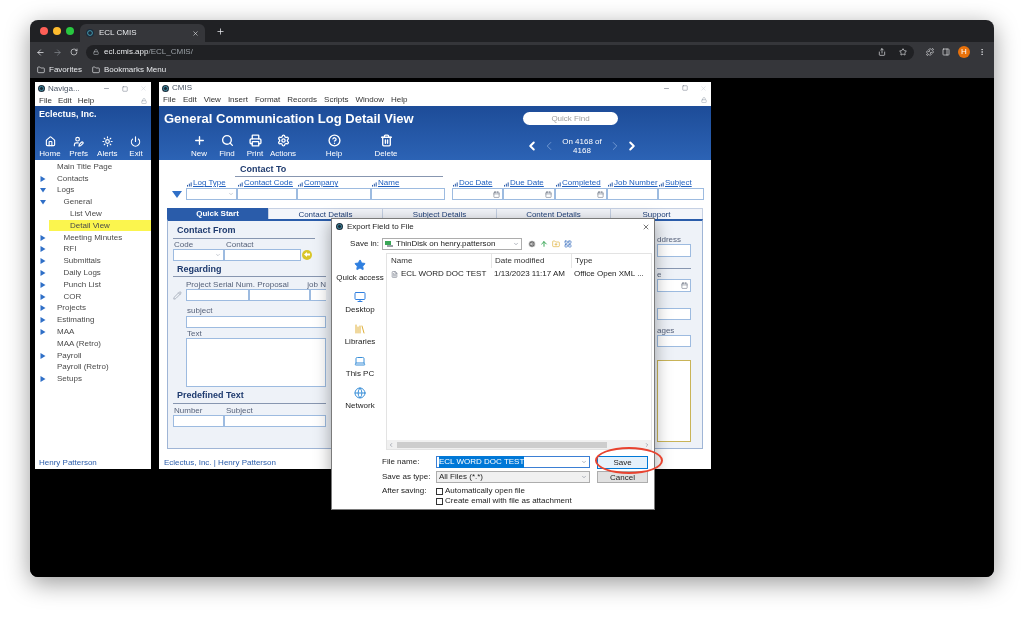 Image resolution: width=1024 pixels, height=617 pixels. Describe the element at coordinates (391, 444) in the screenshot. I see `scroll-left-icon` at that location.